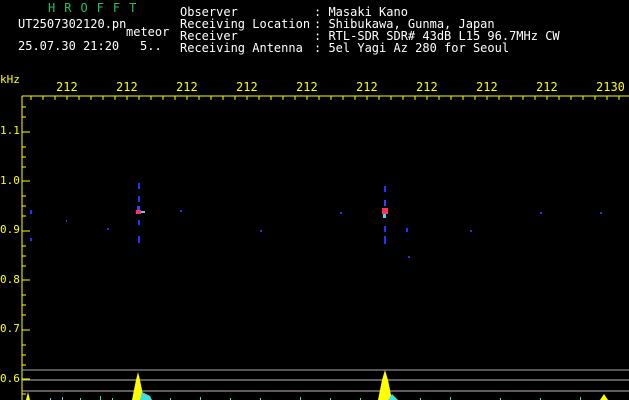 Image resolution: width=629 pixels, height=400 pixels. Describe the element at coordinates (315, 385) in the screenshot. I see `signal-peaks` at that location.